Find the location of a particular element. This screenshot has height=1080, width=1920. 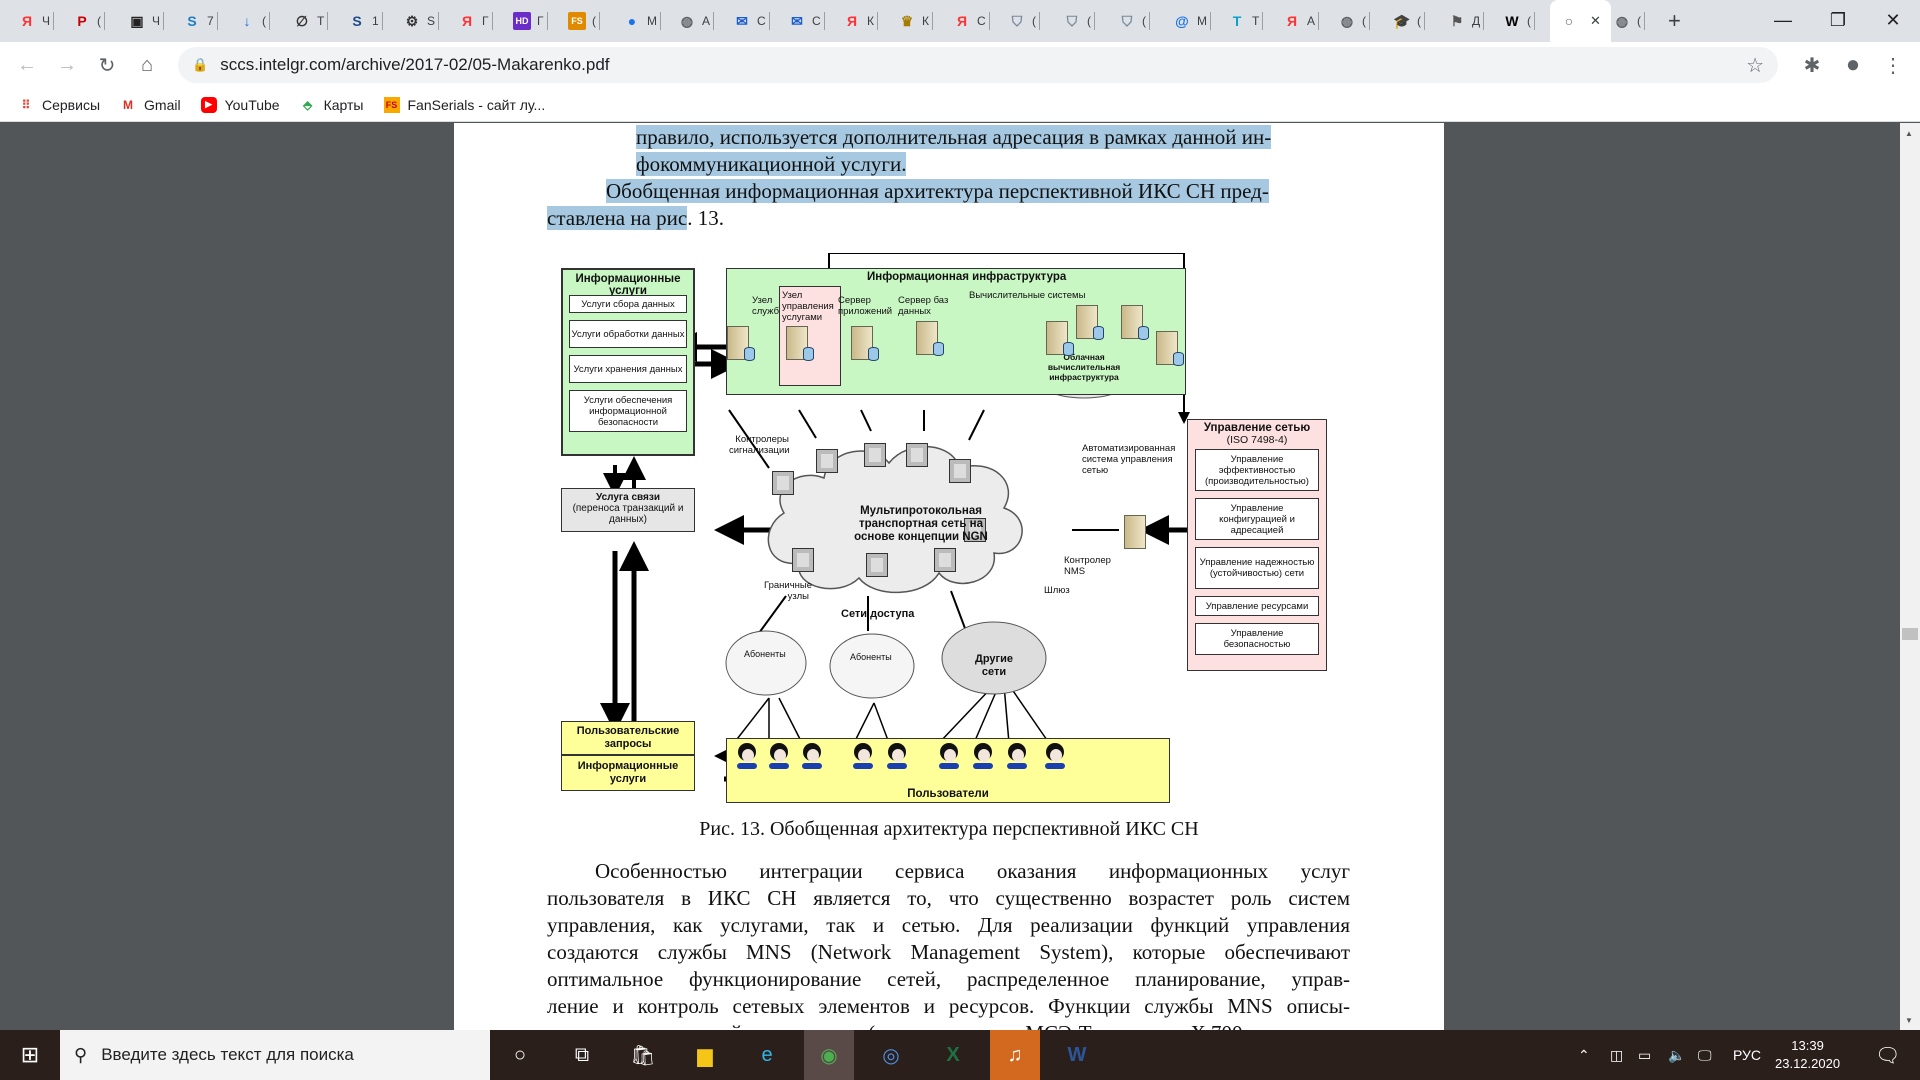

browser-tab: @ М is located at coordinates (1192, 21).